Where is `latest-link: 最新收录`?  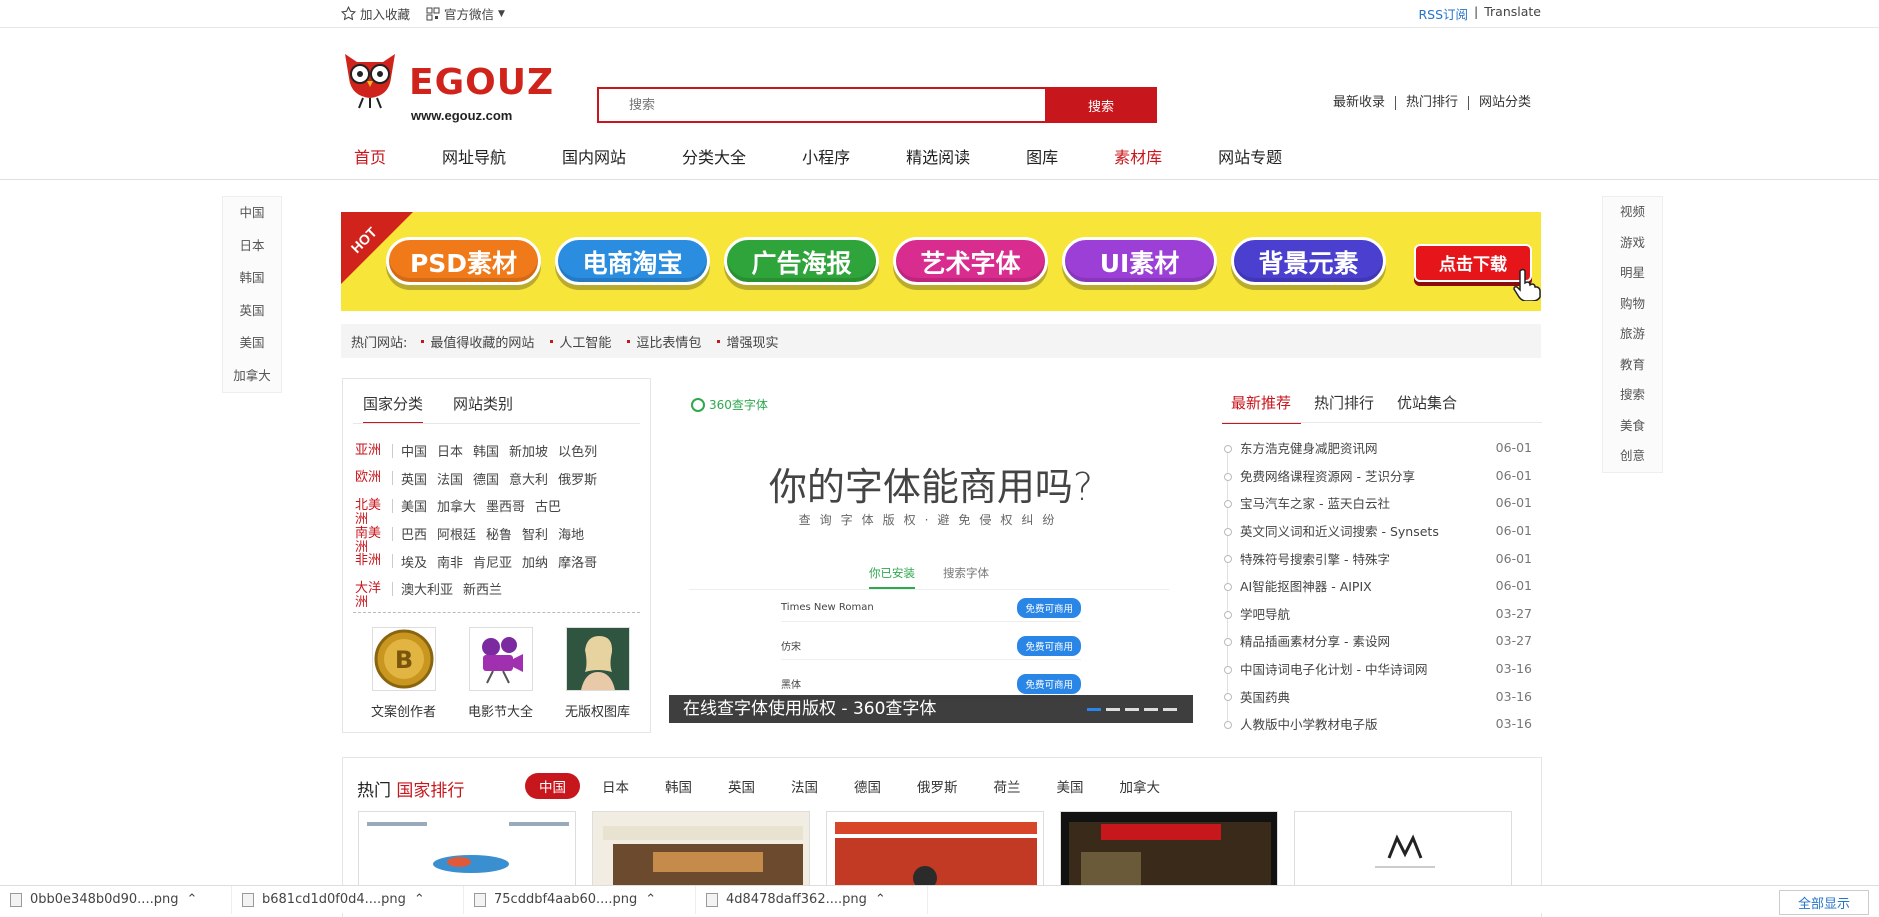 latest-link: 最新收录 is located at coordinates (1359, 103).